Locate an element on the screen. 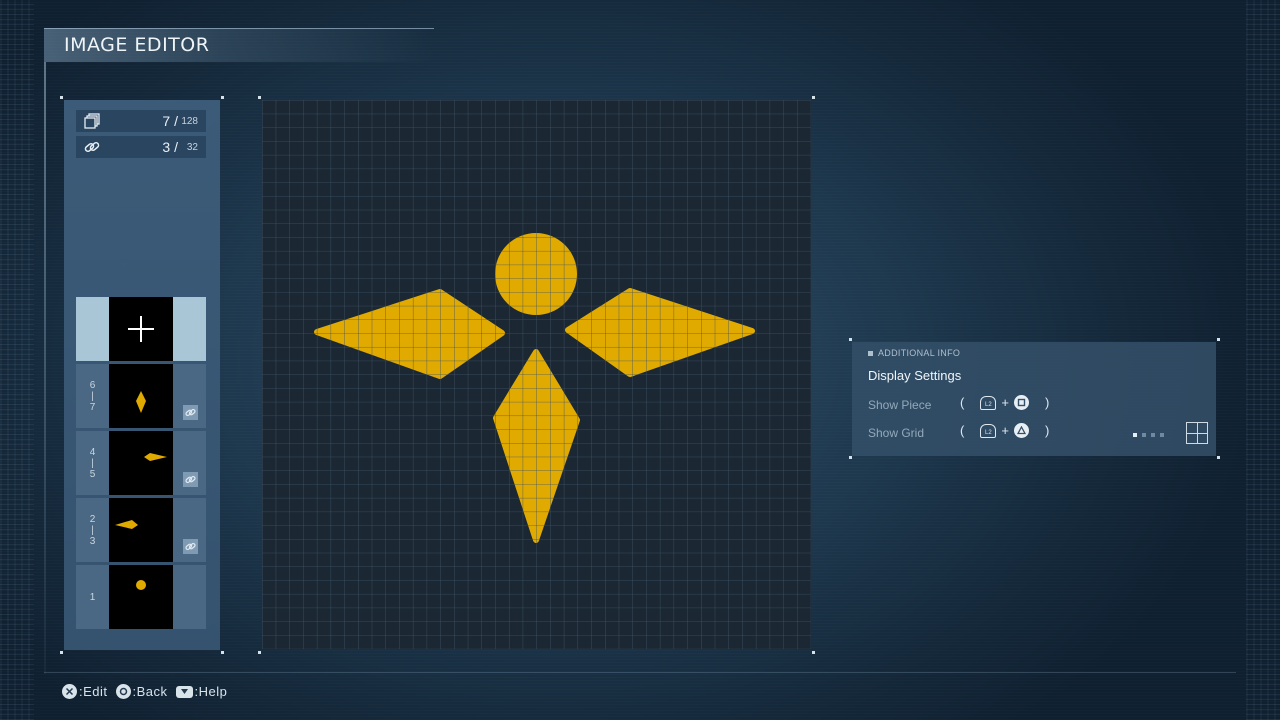 This screenshot has width=1280, height=720. layer-item-4-5: 4 | 5 is located at coordinates (141, 463).